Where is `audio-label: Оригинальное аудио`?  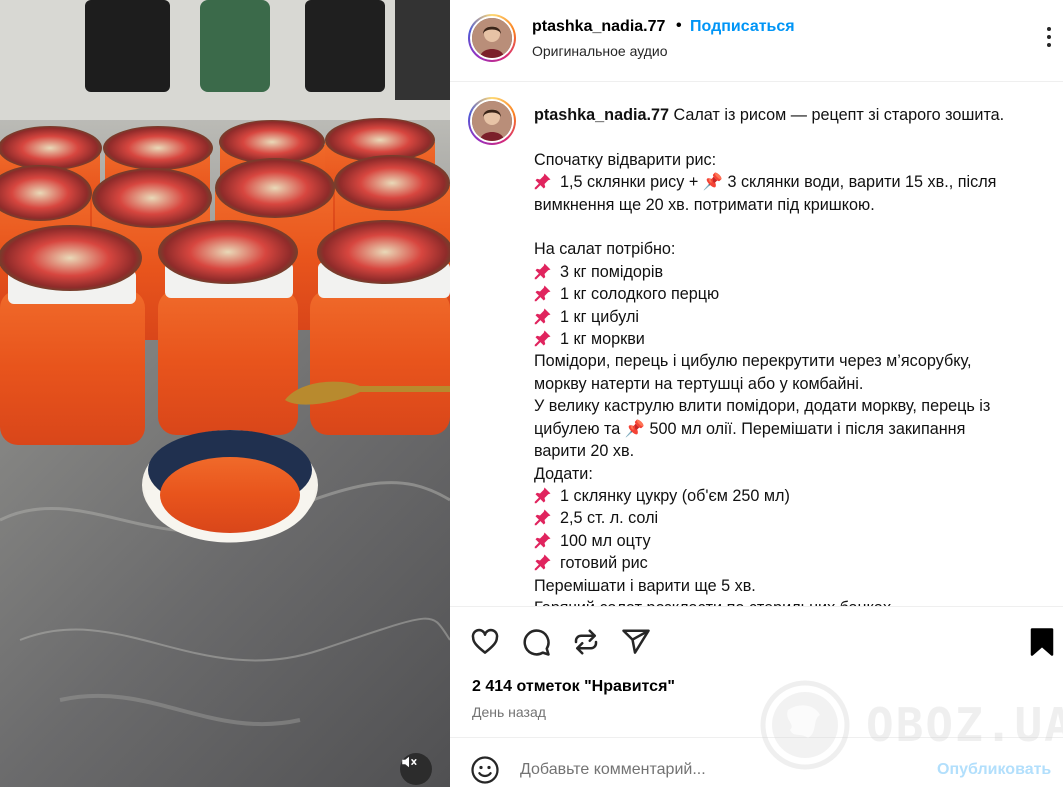
audio-label: Оригинальное аудио is located at coordinates (600, 51).